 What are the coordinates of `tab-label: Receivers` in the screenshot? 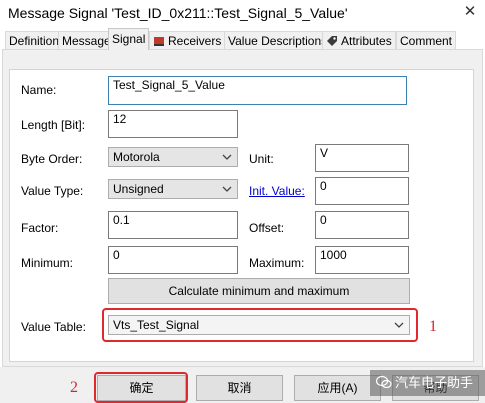 It's located at (195, 41).